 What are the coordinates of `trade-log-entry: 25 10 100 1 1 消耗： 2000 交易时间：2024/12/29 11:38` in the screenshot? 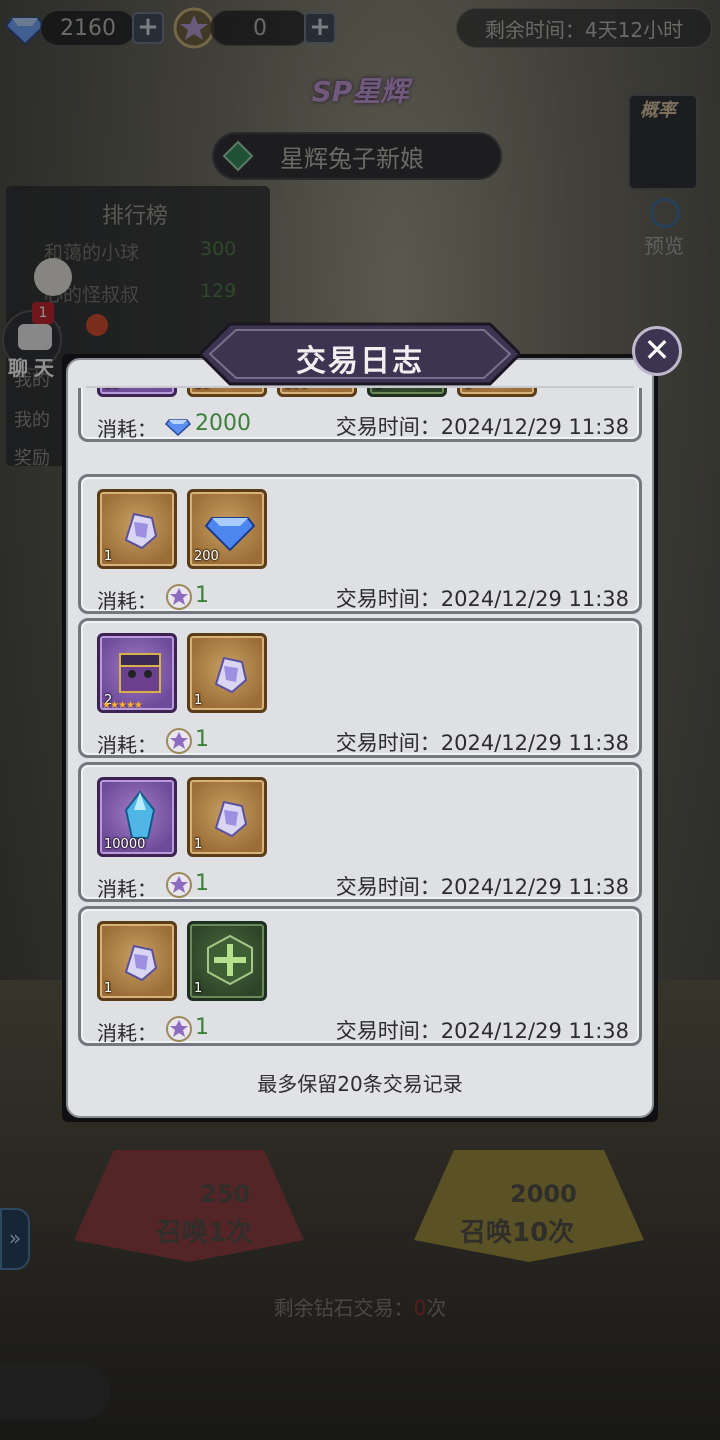 It's located at (360, 415).